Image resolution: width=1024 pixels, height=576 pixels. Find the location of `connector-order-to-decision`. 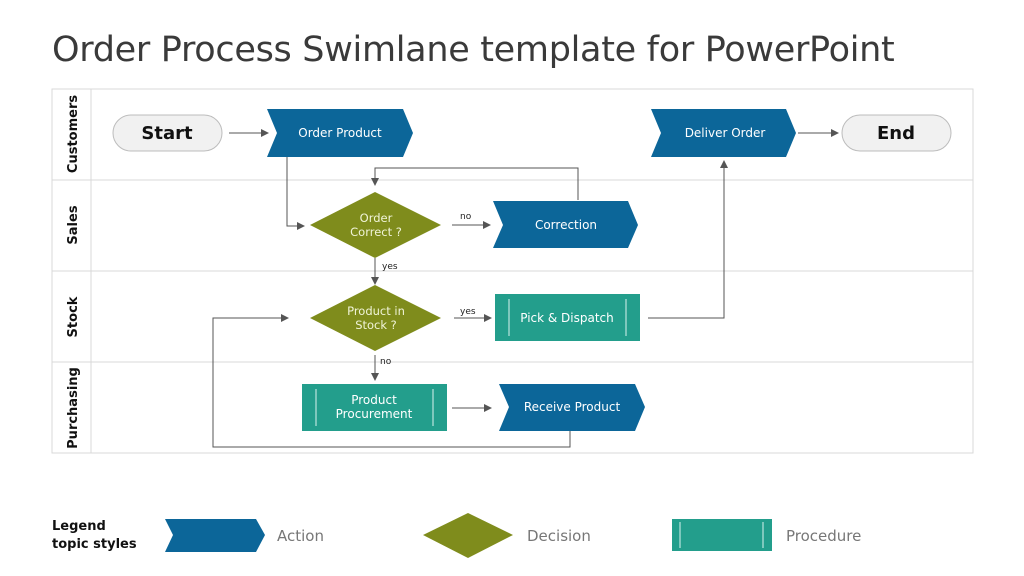

connector-order-to-decision is located at coordinates (295, 193).